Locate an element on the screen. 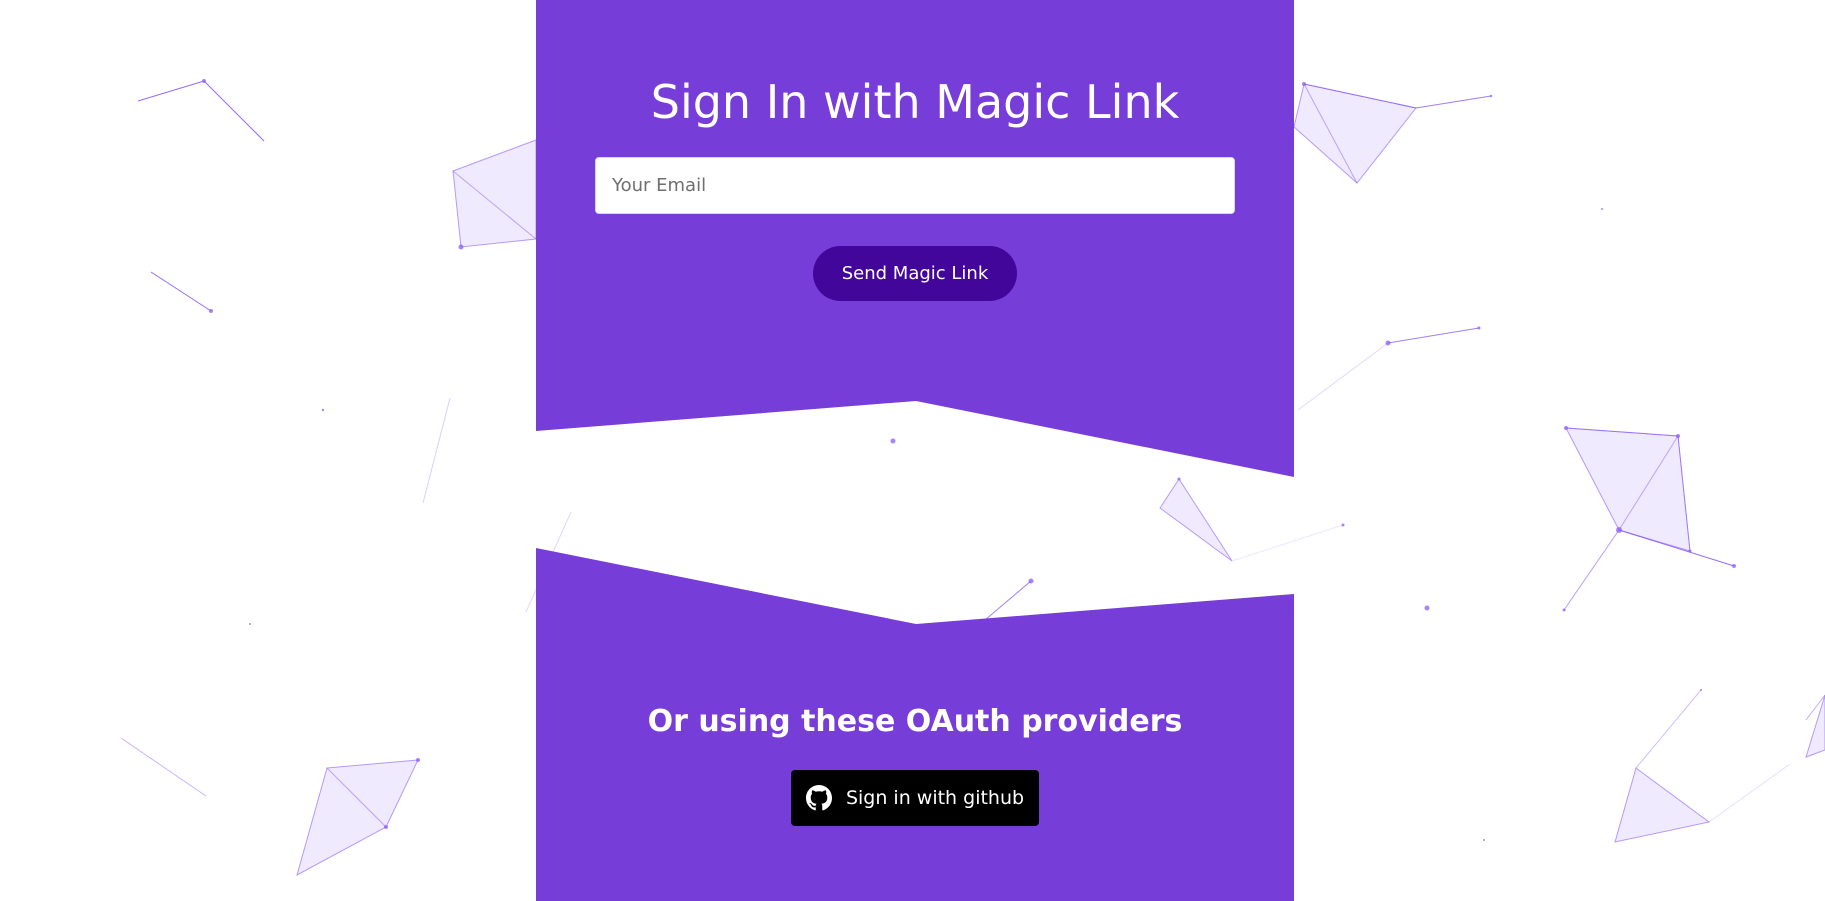 This screenshot has height=901, width=1825. oauth-heading: Or using these OAuth providers is located at coordinates (915, 721).